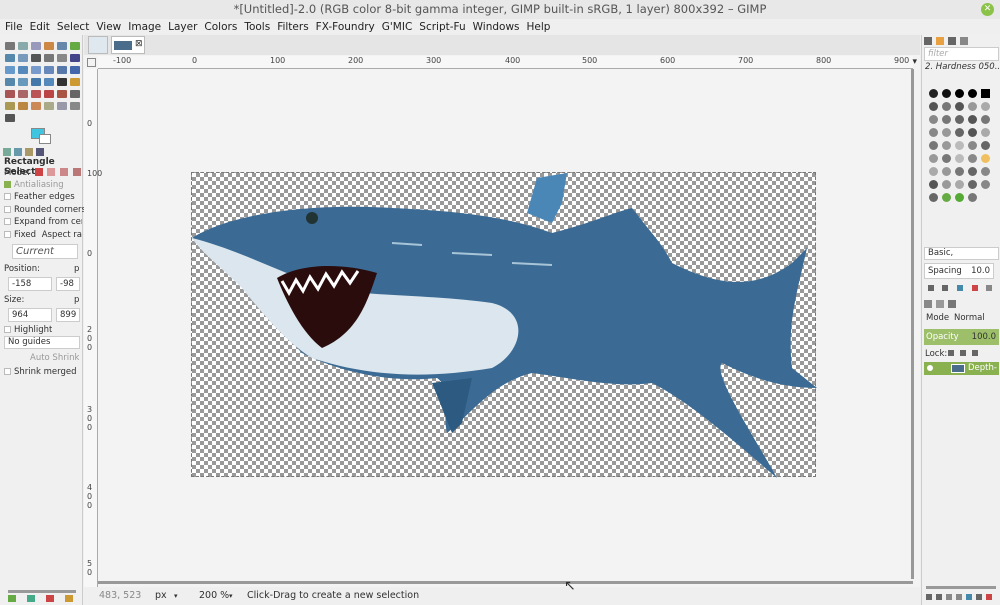 The height and width of the screenshot is (605, 1000). What do you see at coordinates (139, 44) in the screenshot?
I see `close-tab-icon: ⊠` at bounding box center [139, 44].